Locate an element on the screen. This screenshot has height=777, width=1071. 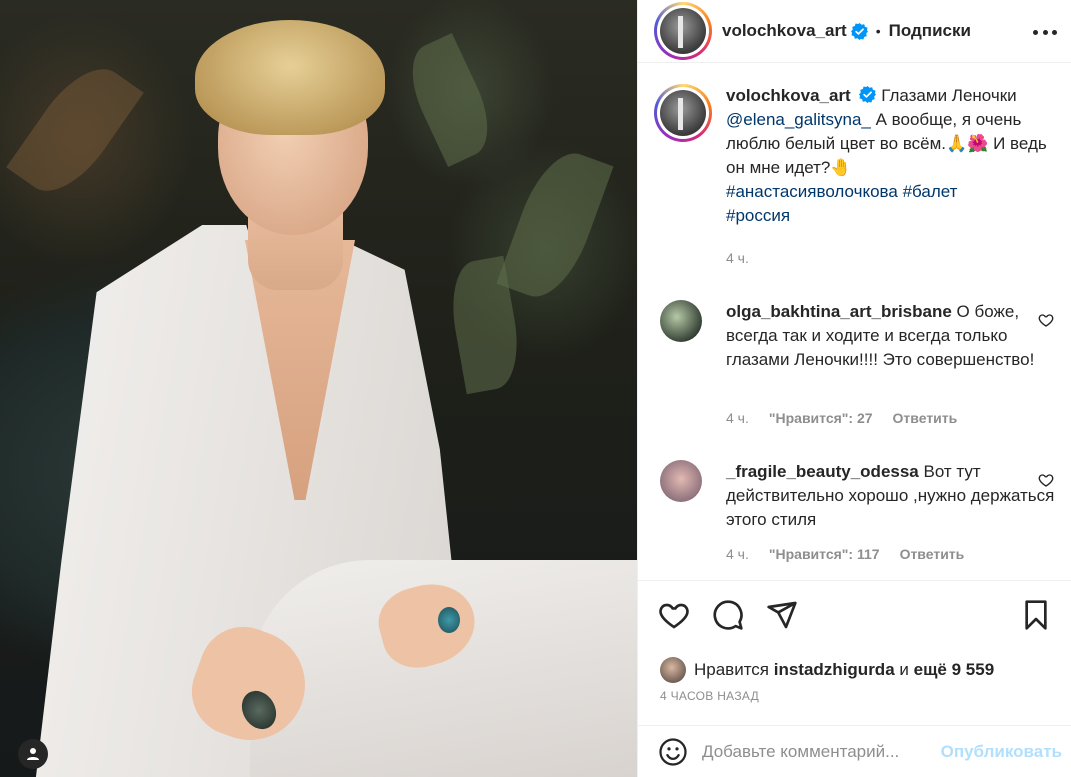
user-icon is located at coordinates (33, 754).